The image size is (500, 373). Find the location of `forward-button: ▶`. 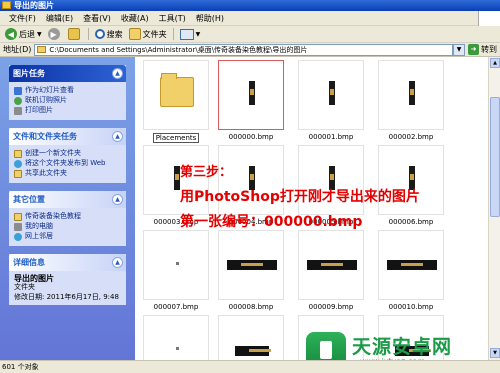

forward-button: ▶ is located at coordinates (55, 34).